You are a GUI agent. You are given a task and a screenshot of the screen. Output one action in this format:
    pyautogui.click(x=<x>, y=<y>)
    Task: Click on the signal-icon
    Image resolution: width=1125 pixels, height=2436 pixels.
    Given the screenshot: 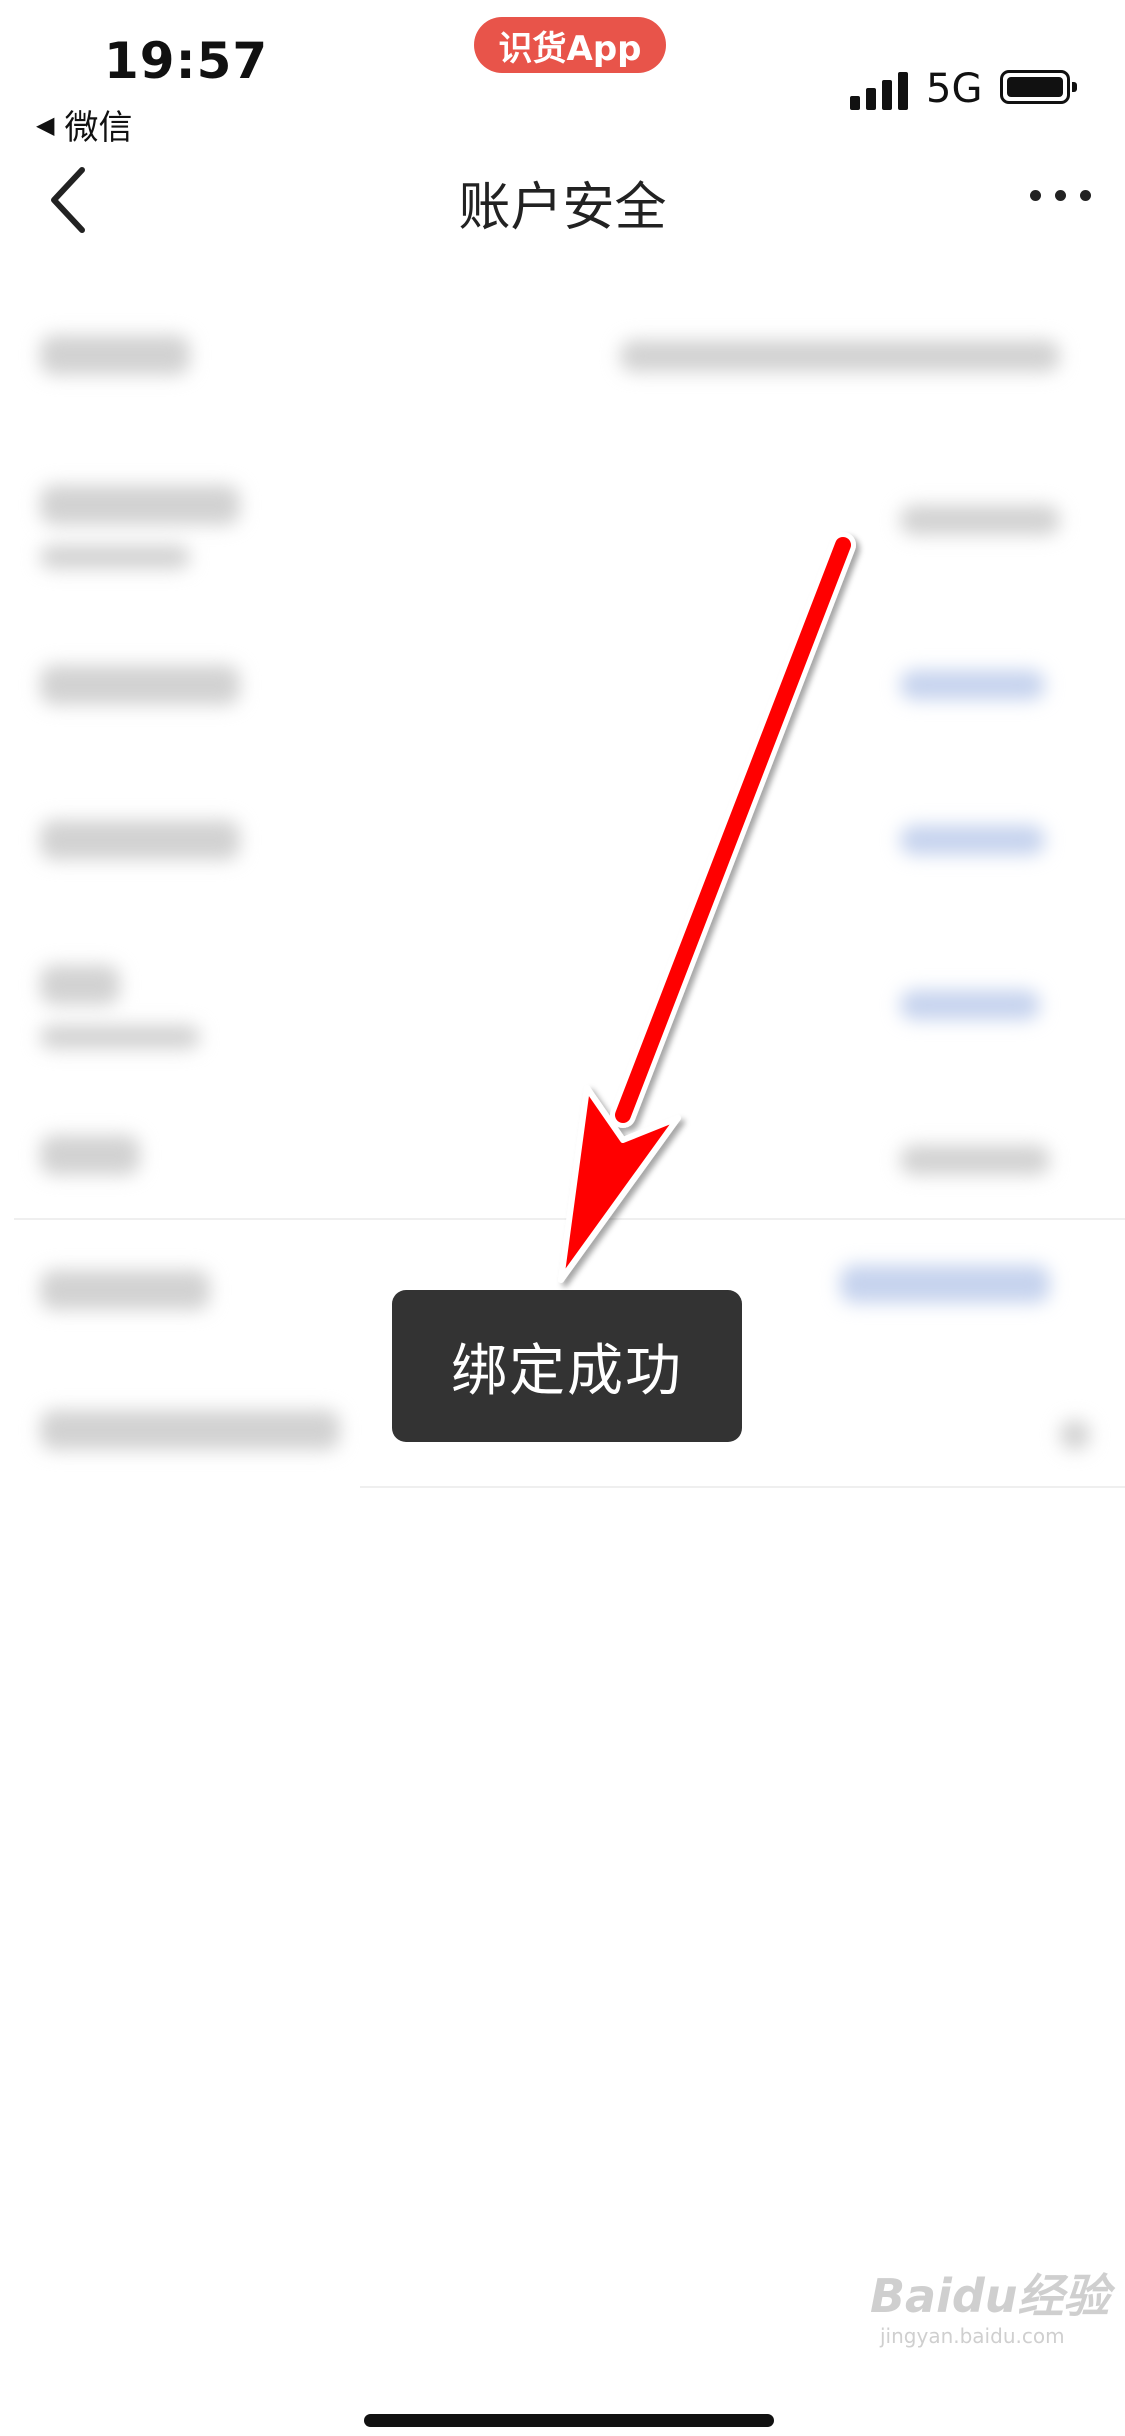 What is the action you would take?
    pyautogui.click(x=879, y=90)
    